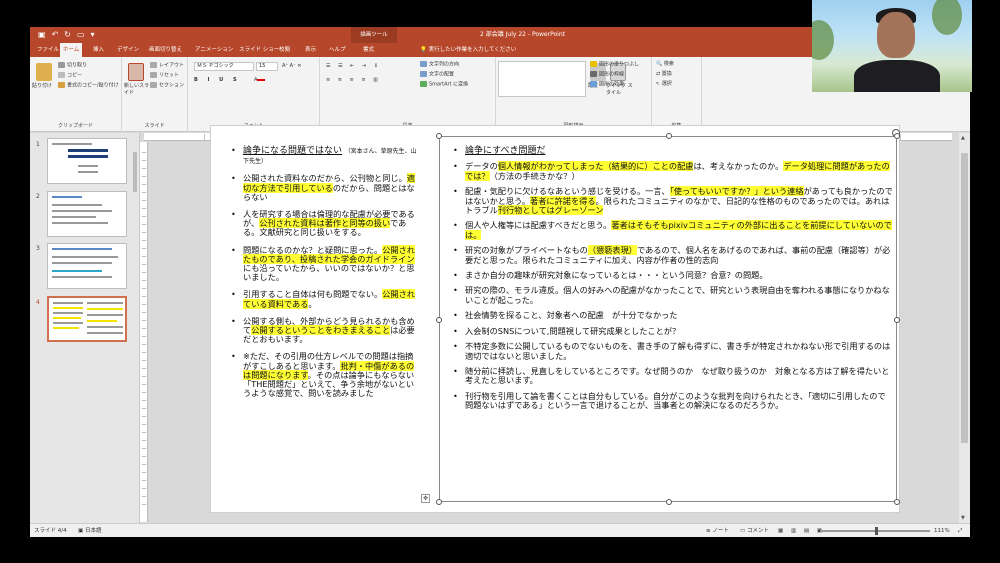  What do you see at coordinates (677, 94) in the screenshot?
I see `editing-group: 🔍 検索 ⇄ 置換 ↖ 選択 編集` at bounding box center [677, 94].